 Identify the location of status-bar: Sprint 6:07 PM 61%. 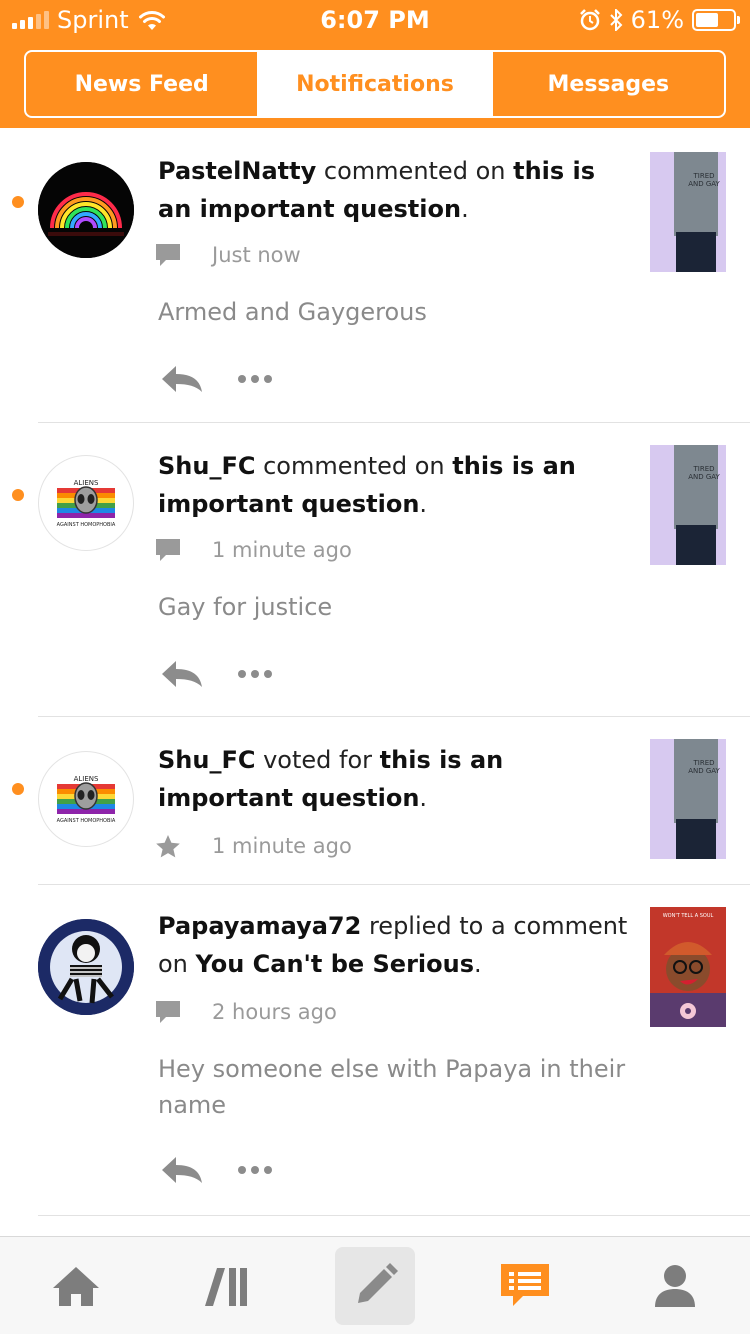
(375, 21).